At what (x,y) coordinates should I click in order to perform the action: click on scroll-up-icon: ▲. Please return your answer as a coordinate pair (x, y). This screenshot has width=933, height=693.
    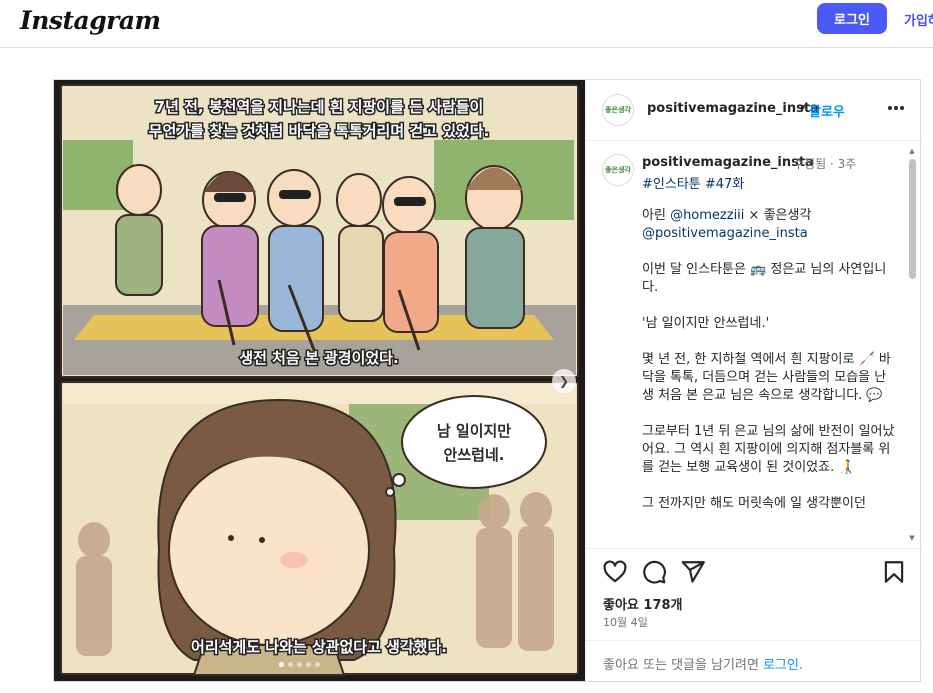
    Looking at the image, I should click on (912, 151).